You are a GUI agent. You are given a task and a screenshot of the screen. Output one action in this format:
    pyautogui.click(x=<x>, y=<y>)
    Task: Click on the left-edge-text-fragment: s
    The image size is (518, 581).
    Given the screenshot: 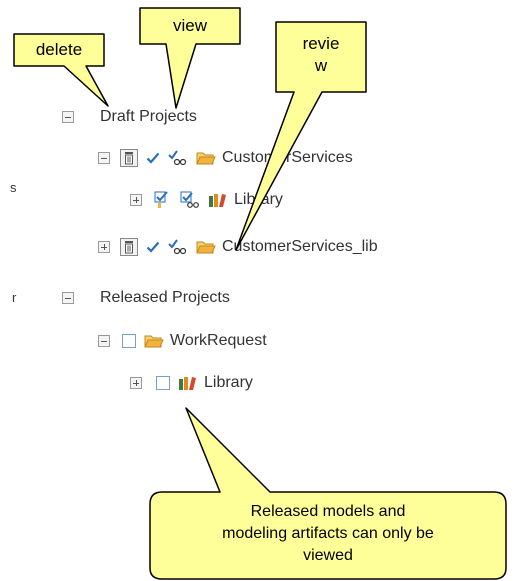 What is the action you would take?
    pyautogui.click(x=13, y=187)
    